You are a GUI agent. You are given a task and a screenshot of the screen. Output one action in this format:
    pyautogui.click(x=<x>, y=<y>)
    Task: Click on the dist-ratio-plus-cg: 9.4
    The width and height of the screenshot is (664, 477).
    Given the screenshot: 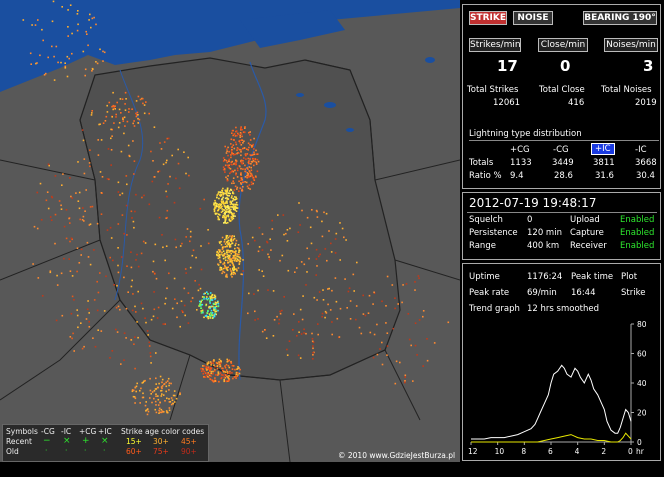 What is the action you would take?
    pyautogui.click(x=517, y=176)
    